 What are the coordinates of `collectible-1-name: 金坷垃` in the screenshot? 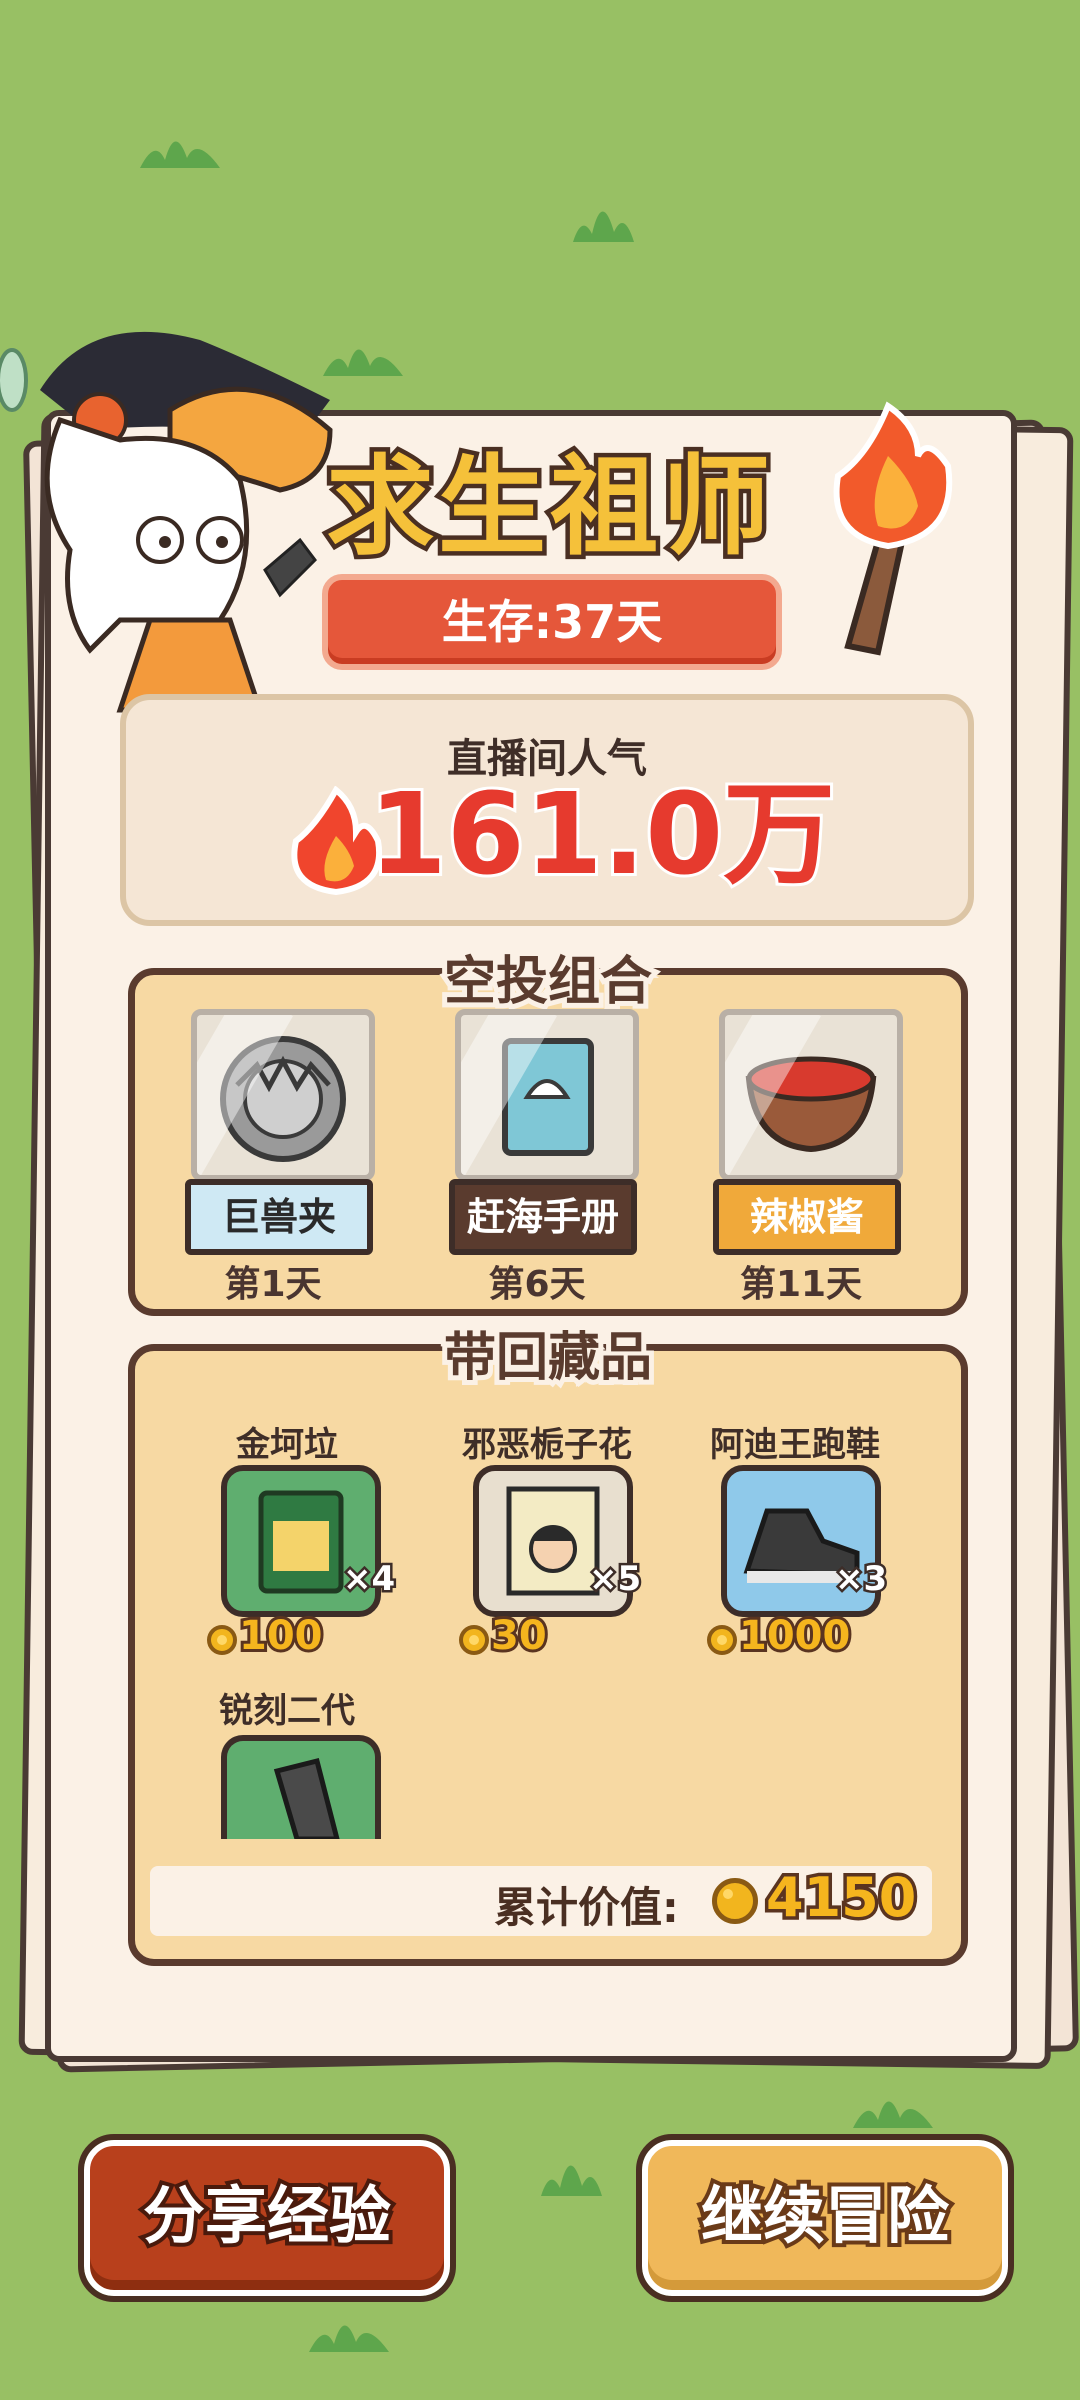 It's located at (287, 1445).